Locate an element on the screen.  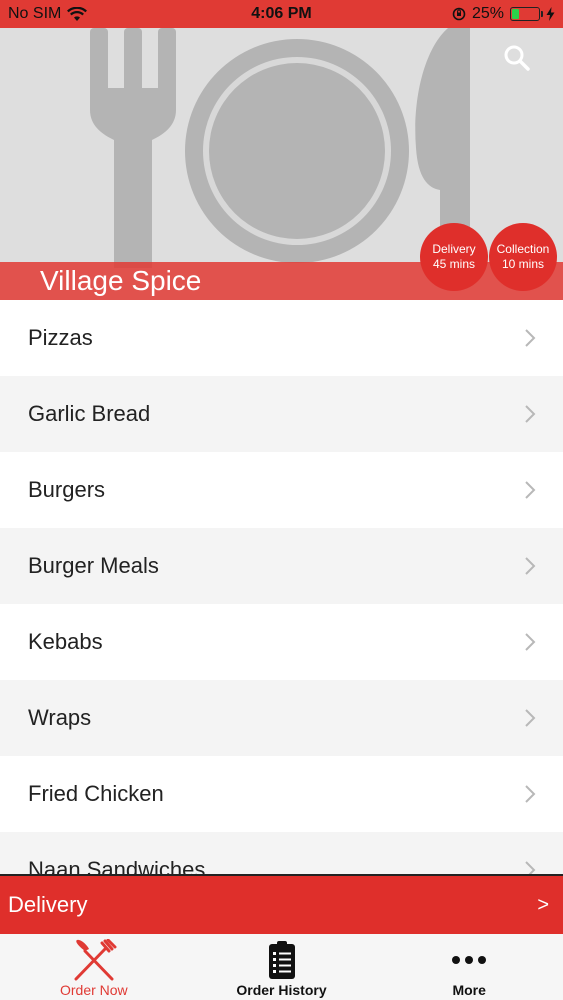
tab-order-history: Order History is located at coordinates (282, 967).